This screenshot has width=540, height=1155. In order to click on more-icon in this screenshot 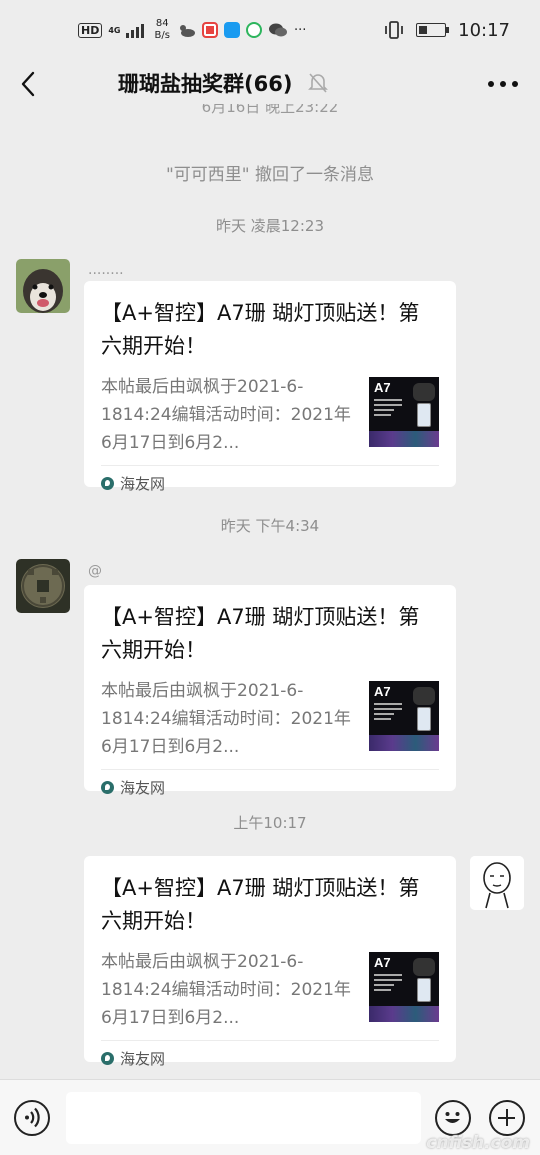, I will do `click(503, 84)`.